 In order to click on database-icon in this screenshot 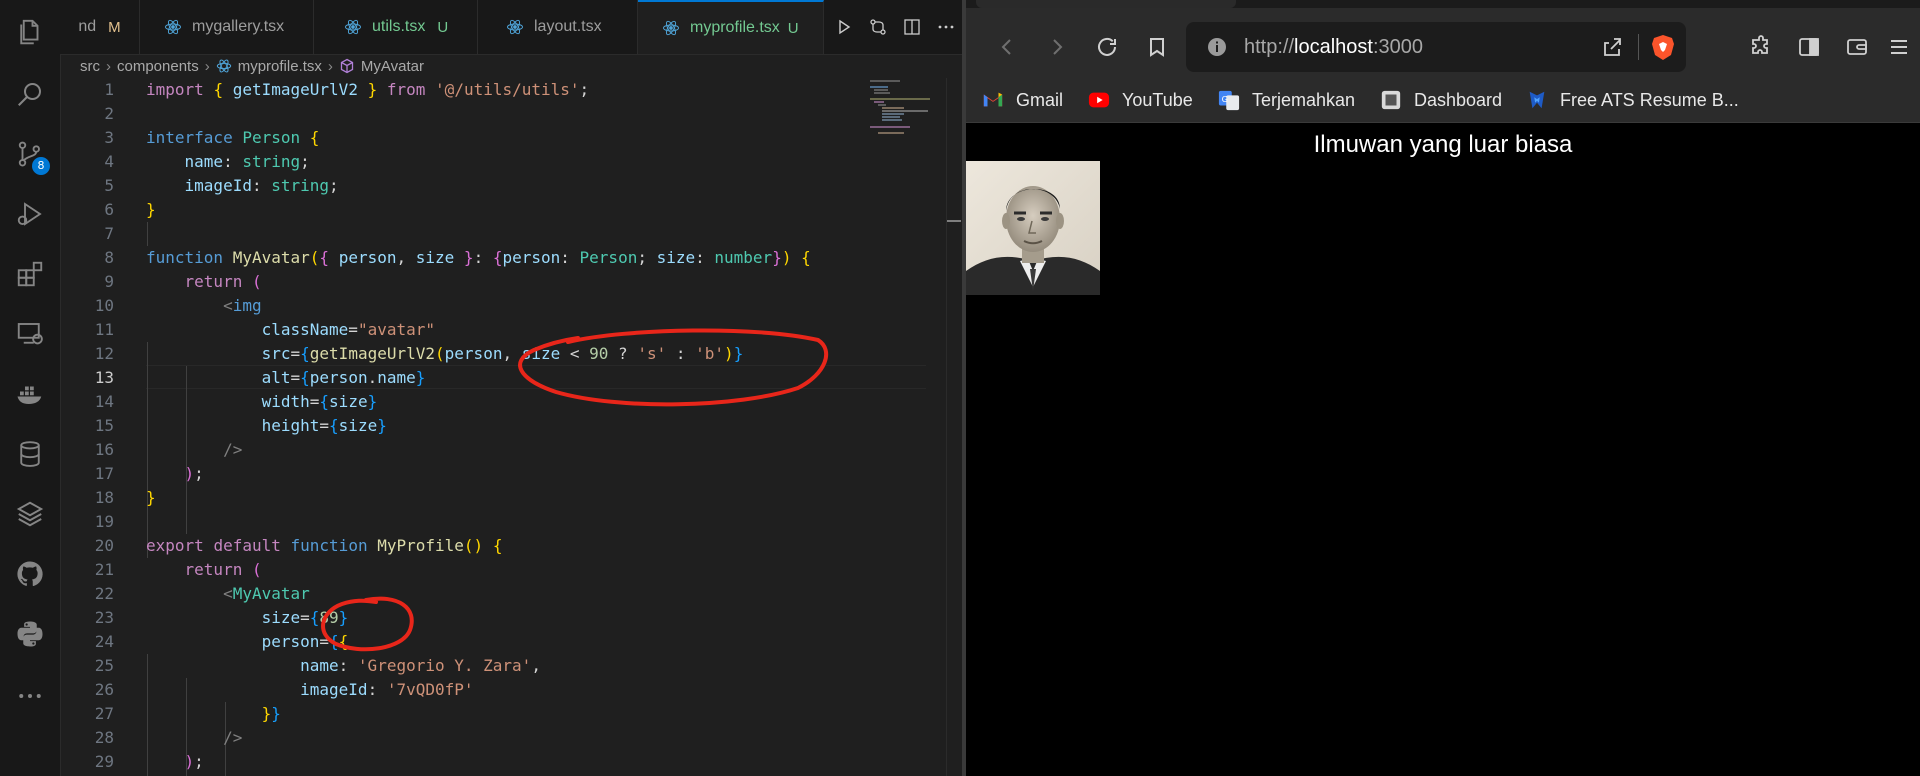, I will do `click(30, 454)`.